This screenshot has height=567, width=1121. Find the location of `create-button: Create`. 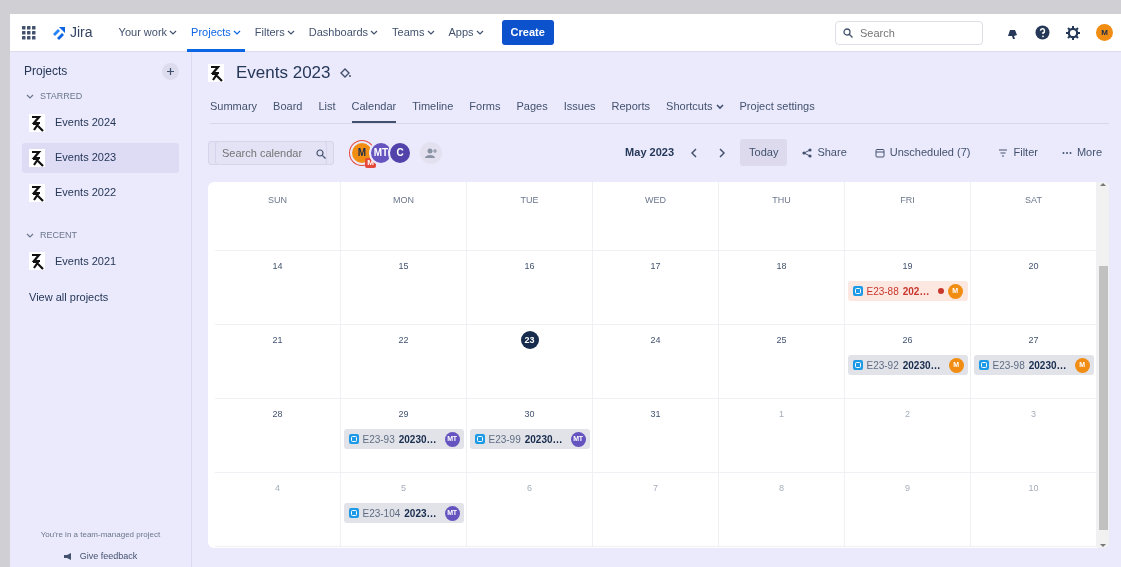

create-button: Create is located at coordinates (527, 32).